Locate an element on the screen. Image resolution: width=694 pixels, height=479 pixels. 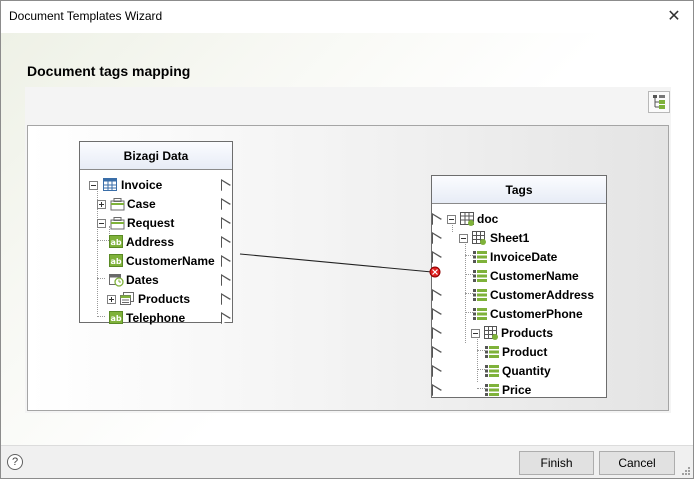
calendar-clock-icon is located at coordinates (116, 280).